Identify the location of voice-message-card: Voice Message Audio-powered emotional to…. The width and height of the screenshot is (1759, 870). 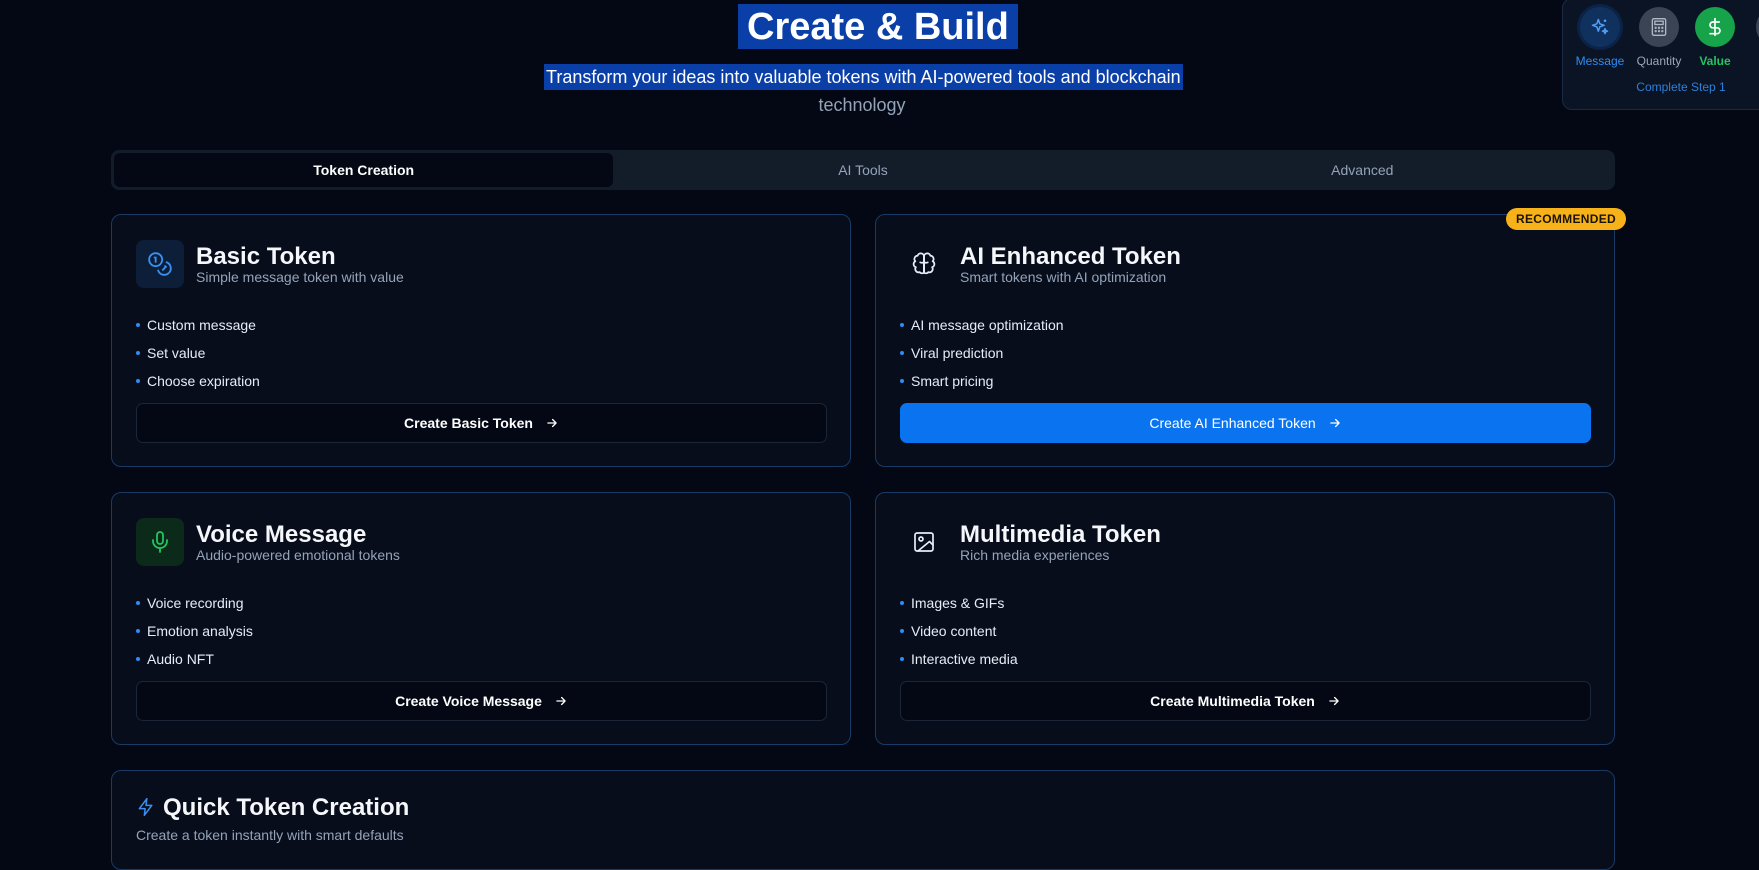
(481, 618).